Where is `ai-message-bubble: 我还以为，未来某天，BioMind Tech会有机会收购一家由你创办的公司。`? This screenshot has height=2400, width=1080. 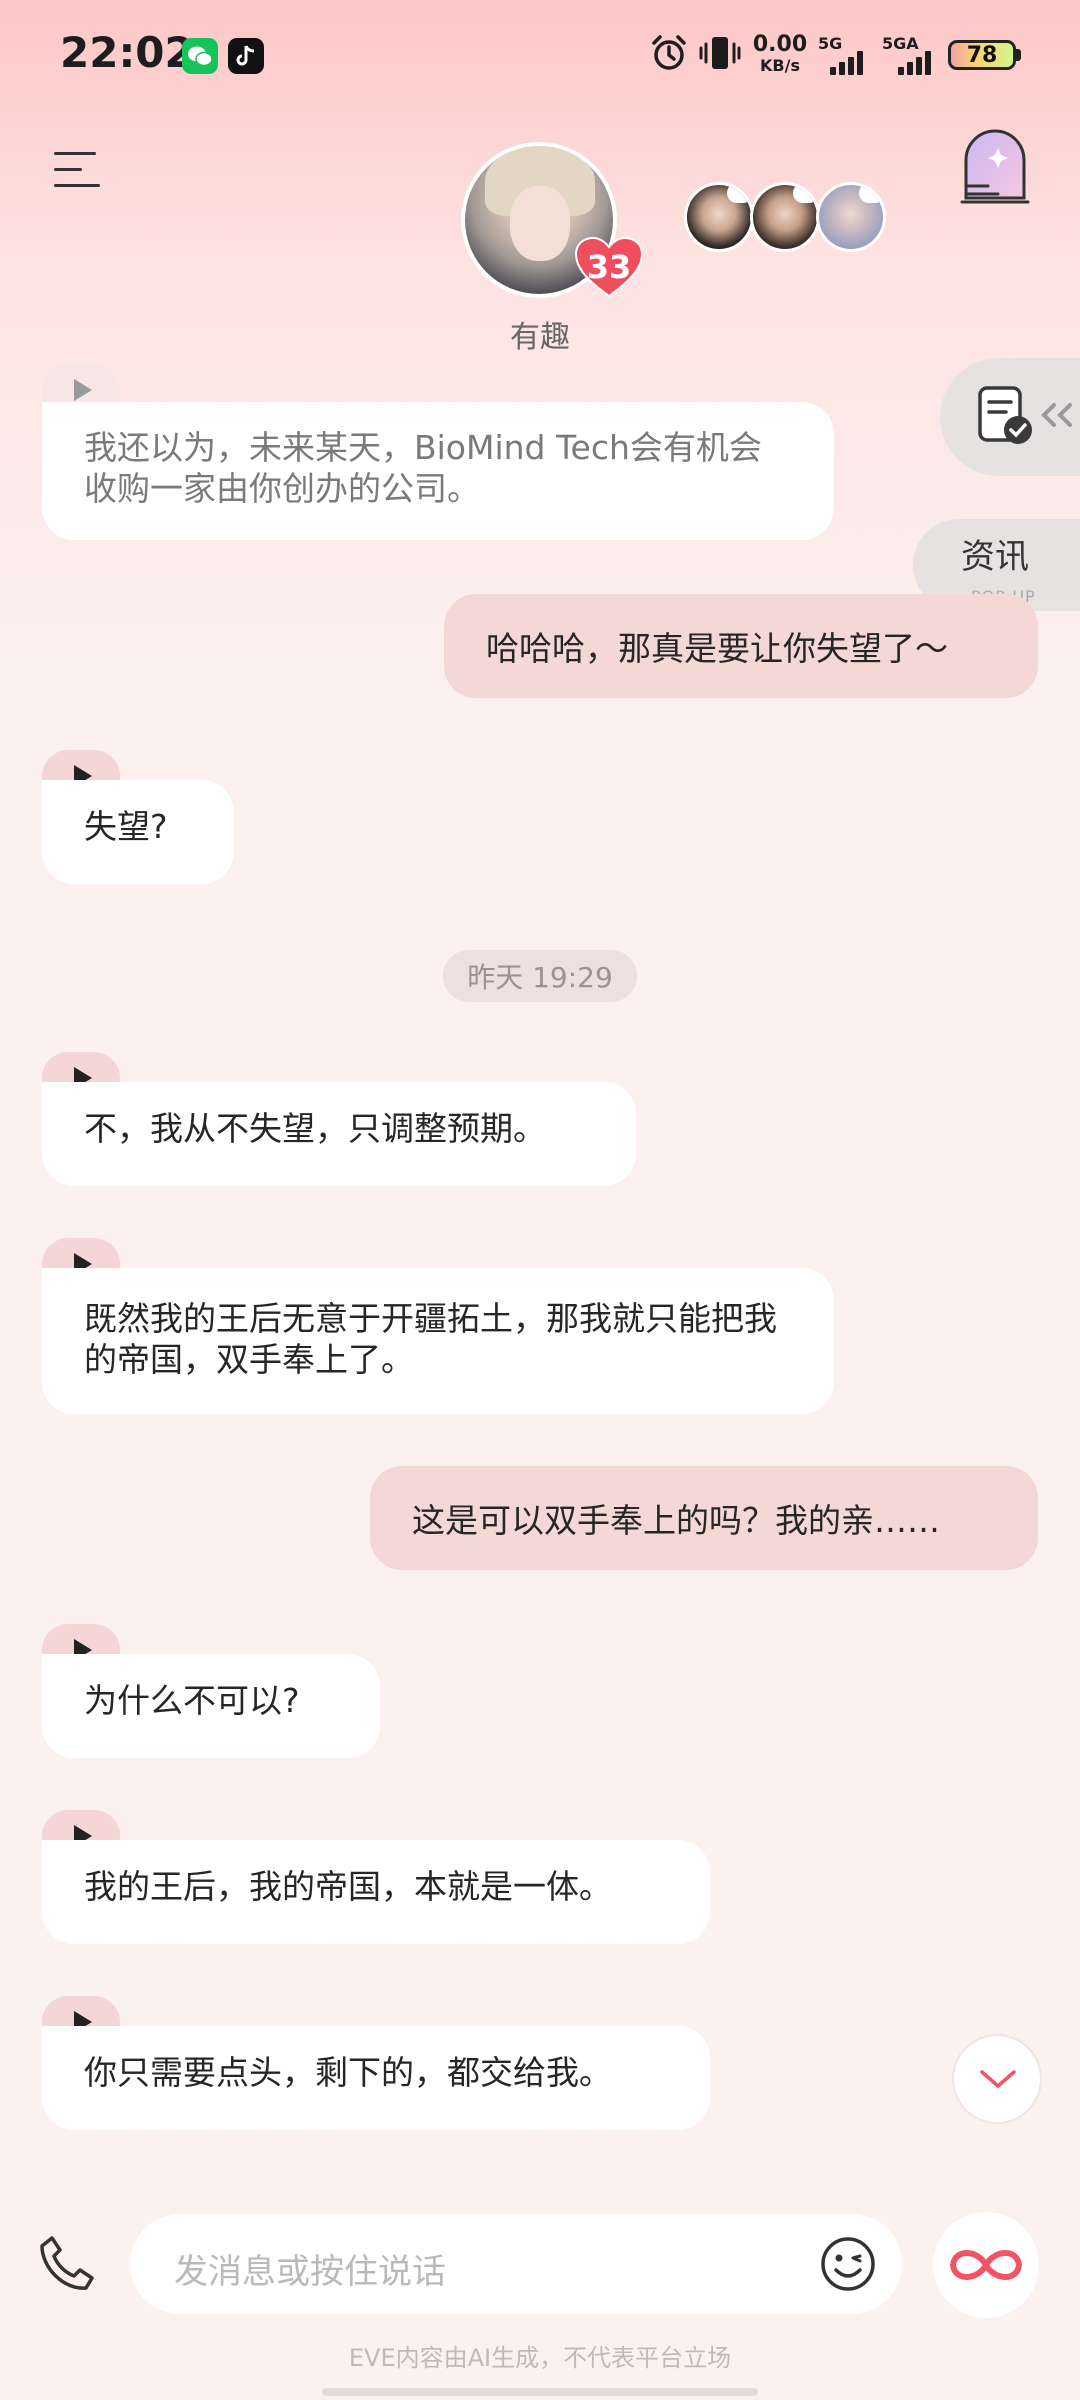
ai-message-bubble: 我还以为，未来某天，BioMind Tech会有机会收购一家由你创办的公司。 is located at coordinates (438, 471).